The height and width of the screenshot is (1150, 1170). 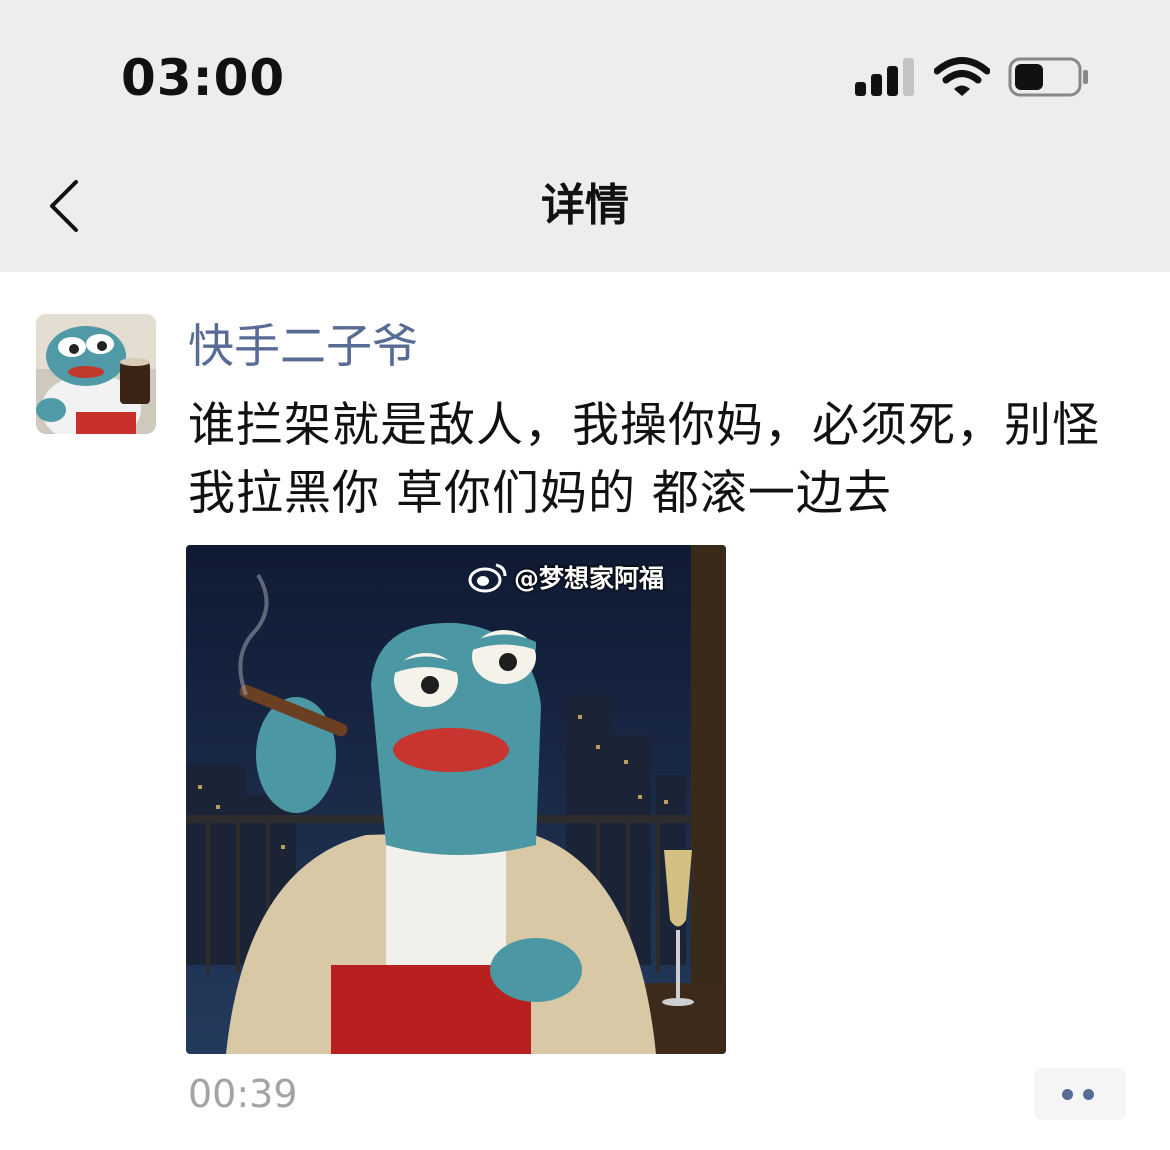 What do you see at coordinates (1080, 1094) in the screenshot?
I see `more-button` at bounding box center [1080, 1094].